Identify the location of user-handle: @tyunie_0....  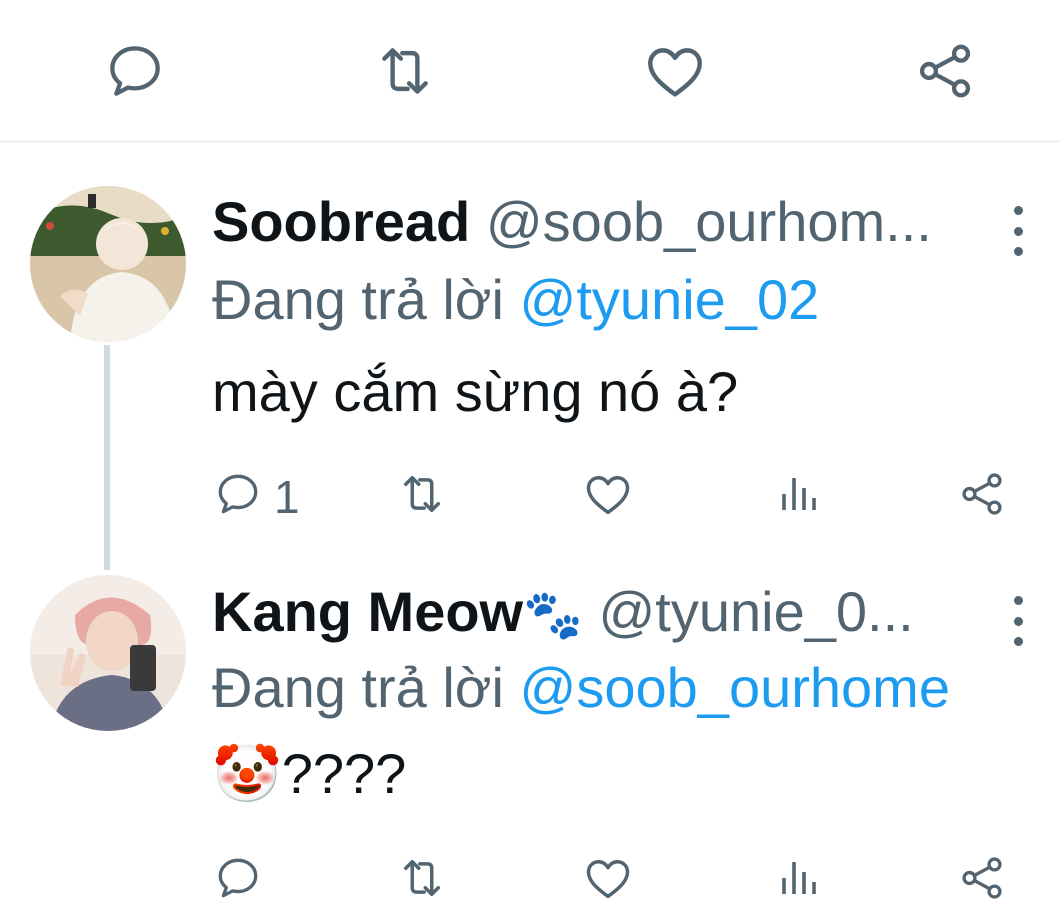
(755, 611).